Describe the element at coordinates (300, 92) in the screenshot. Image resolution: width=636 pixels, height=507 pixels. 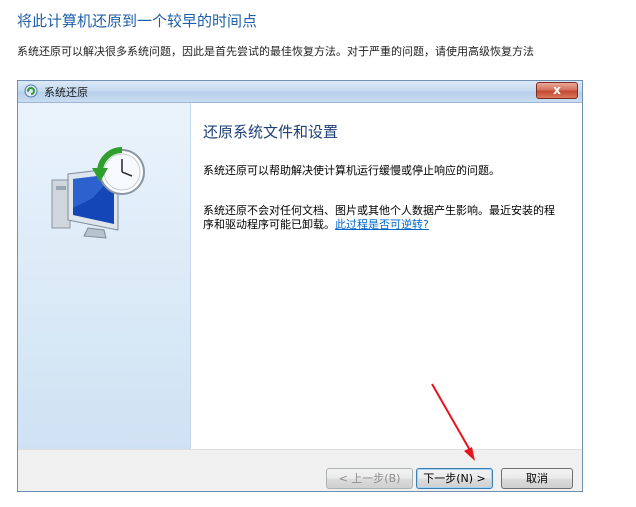
I see `window-titlebar: 系统还原 x` at that location.